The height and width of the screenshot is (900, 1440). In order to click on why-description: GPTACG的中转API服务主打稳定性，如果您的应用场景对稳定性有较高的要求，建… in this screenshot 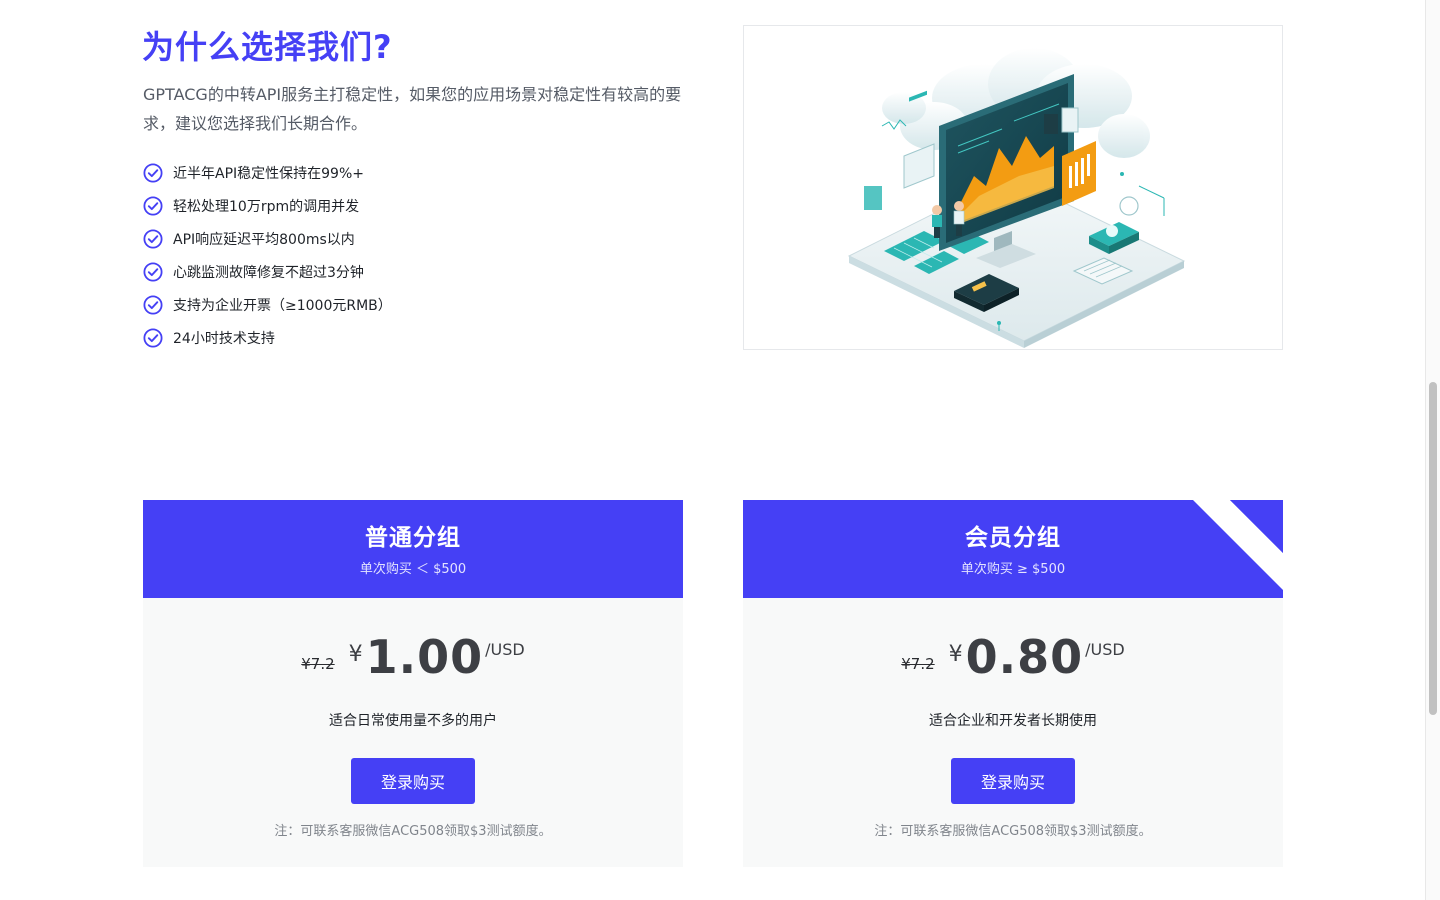, I will do `click(412, 109)`.